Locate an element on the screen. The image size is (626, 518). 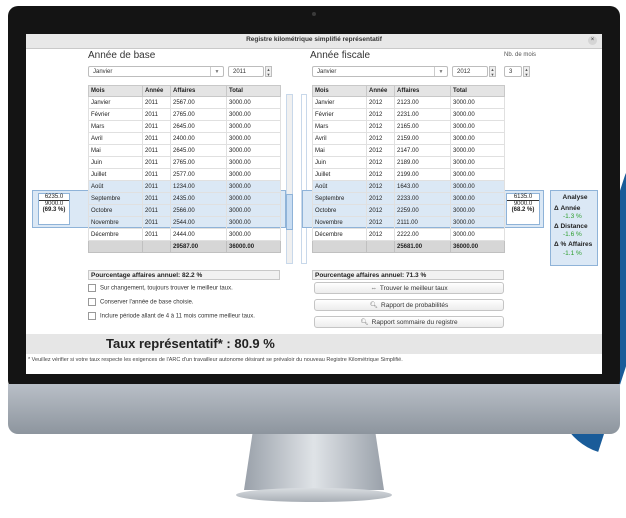
table-row: Juin 2011 2765.00 3000.00 is located at coordinates (184, 162).